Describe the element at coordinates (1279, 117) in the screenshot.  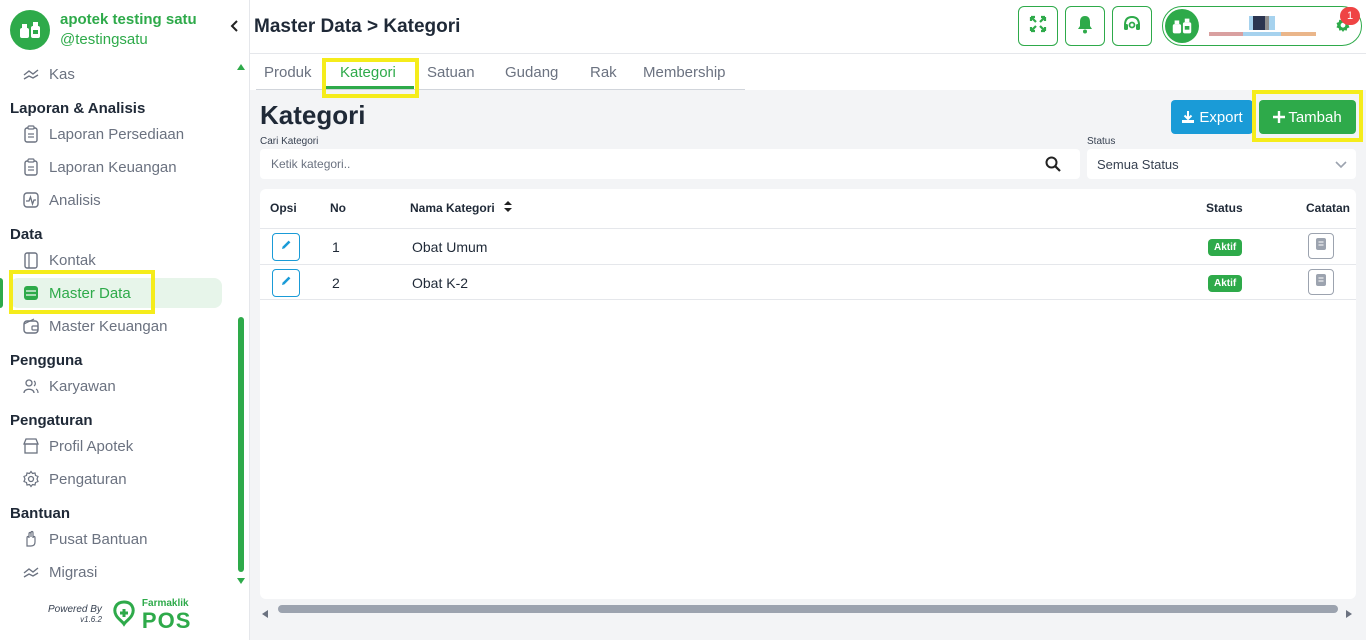
I see `plus-icon` at that location.